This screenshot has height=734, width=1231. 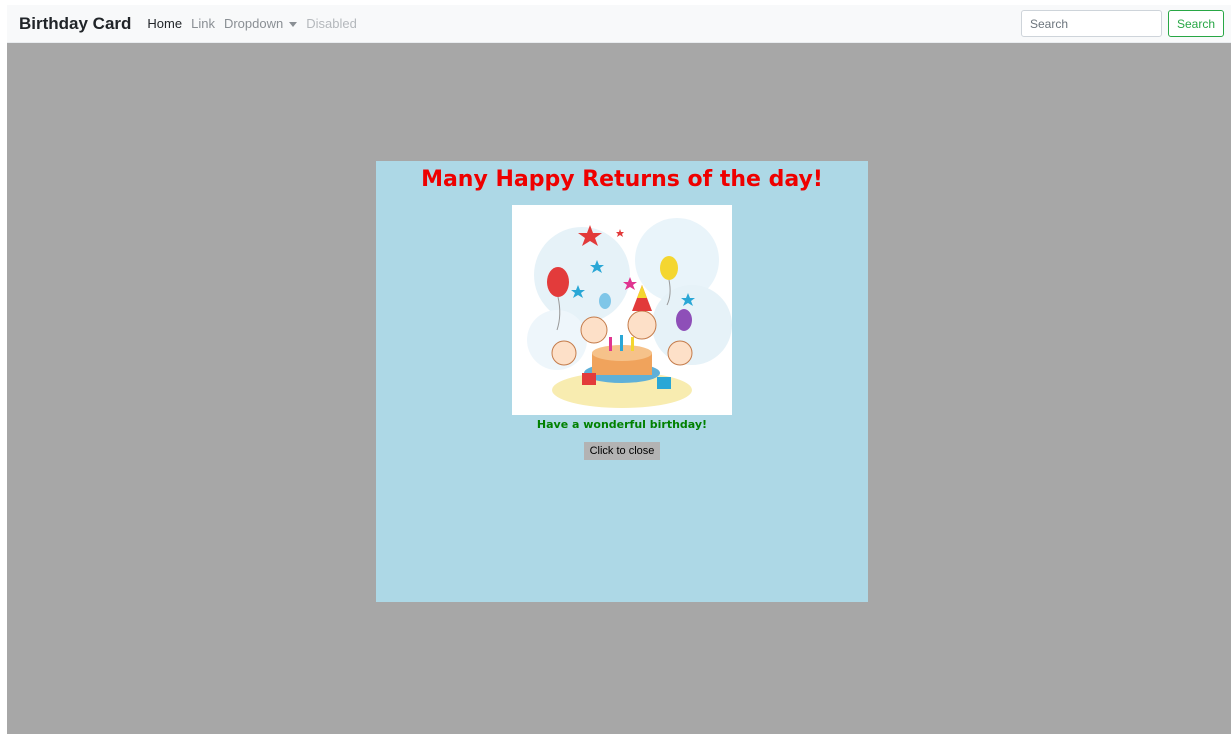 I want to click on search-button: Search, so click(x=1195, y=23).